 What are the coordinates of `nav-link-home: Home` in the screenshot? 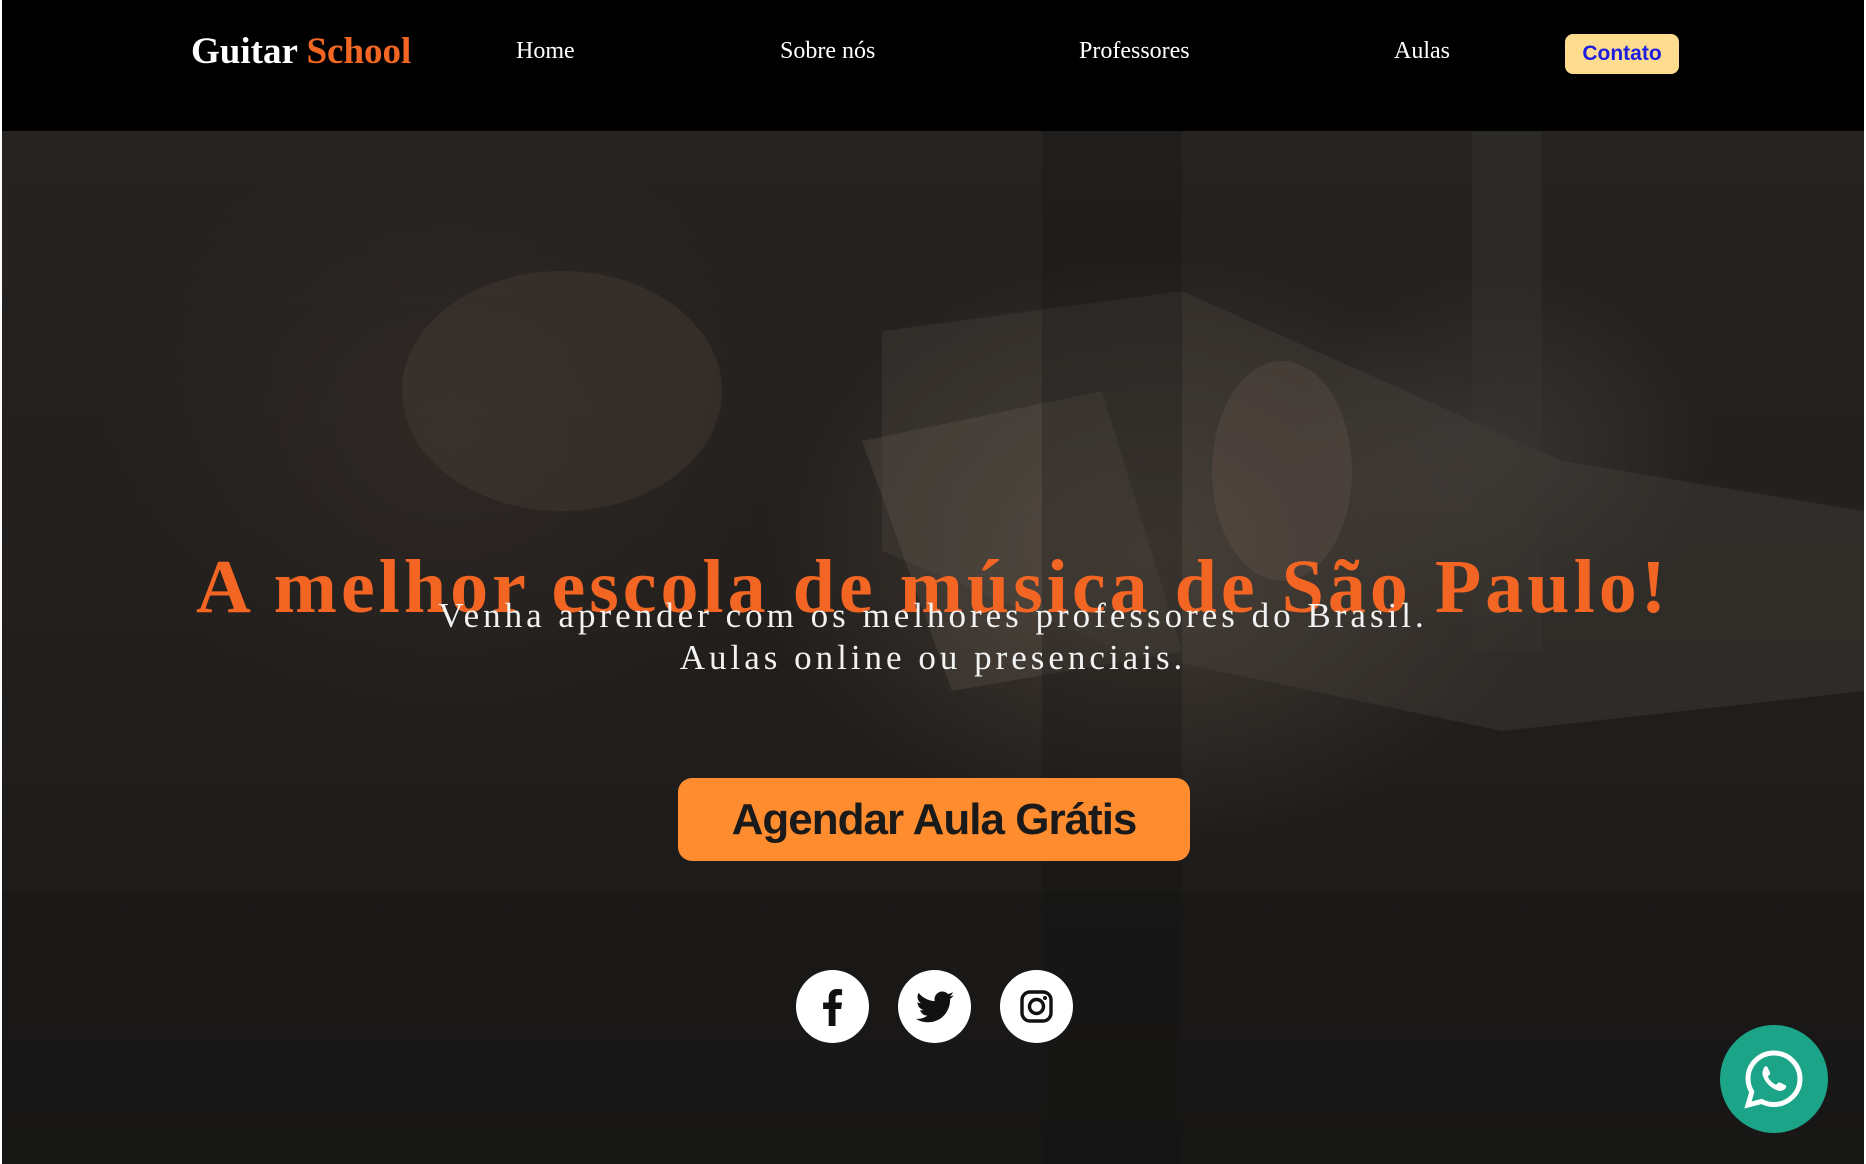 It's located at (545, 51).